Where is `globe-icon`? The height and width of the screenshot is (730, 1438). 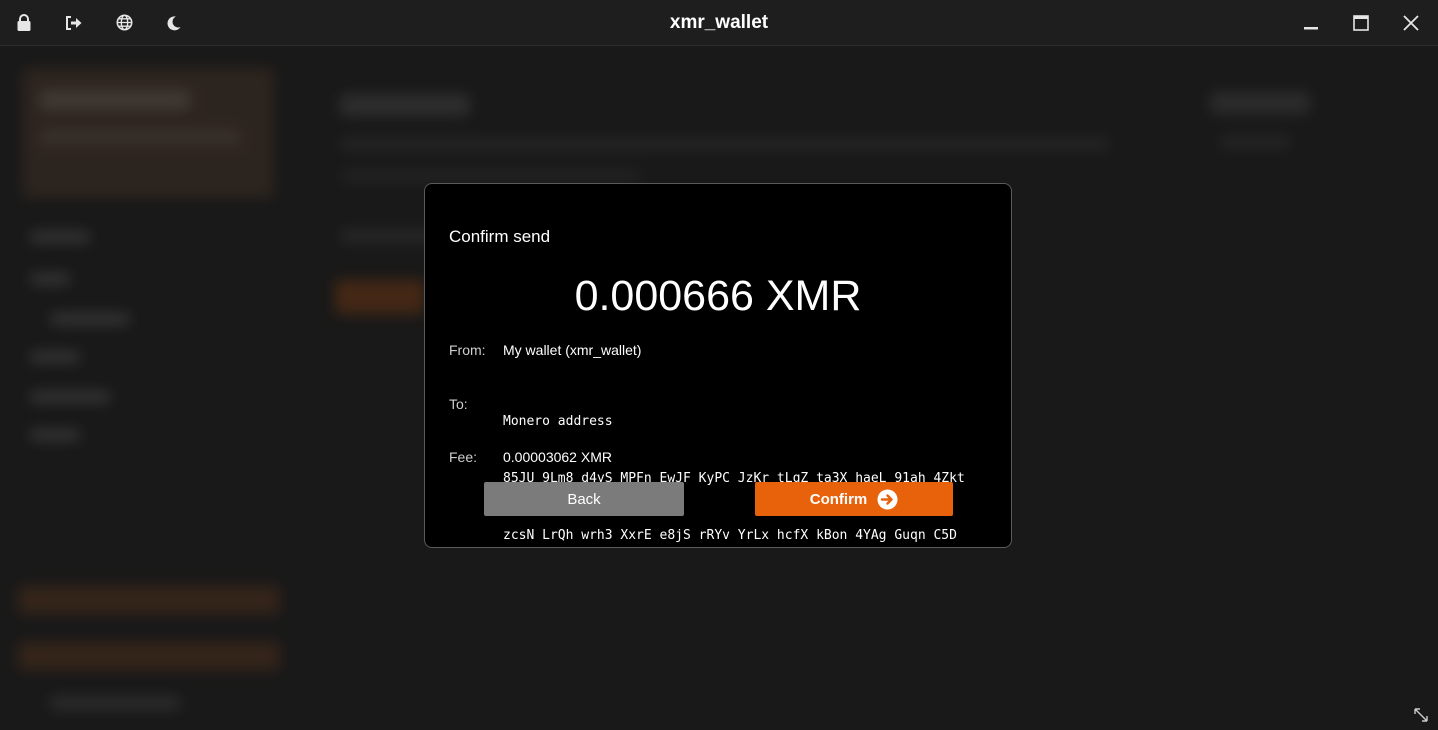
globe-icon is located at coordinates (124, 23).